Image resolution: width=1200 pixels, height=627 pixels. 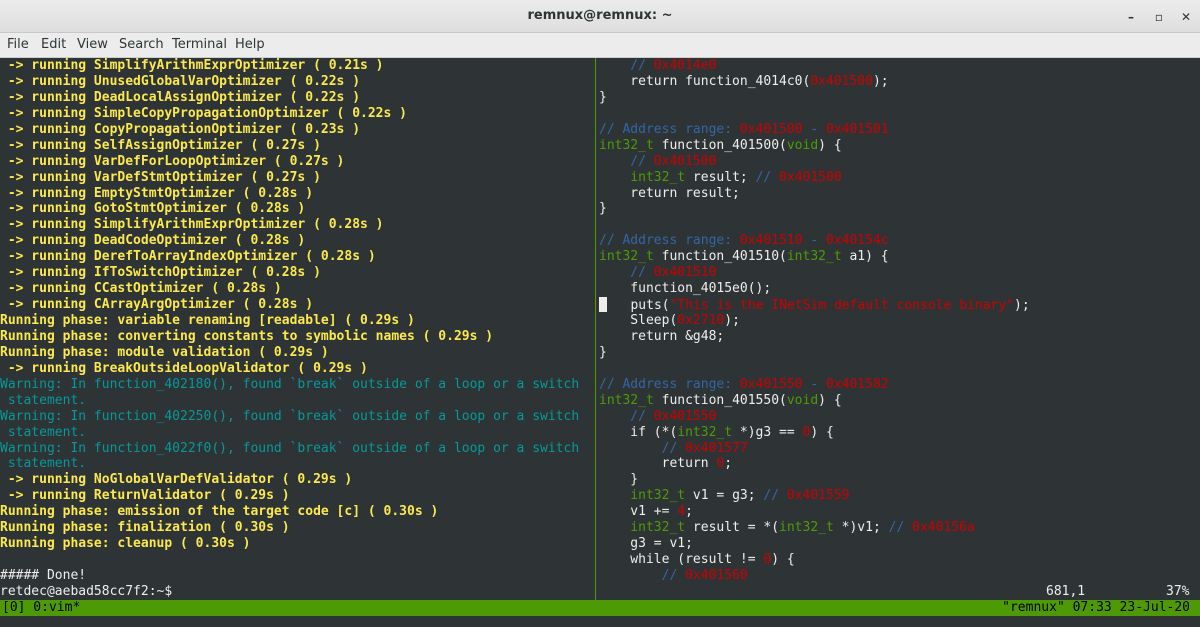 I want to click on vim-line: // Address range: 0x401510 - 0x40154c, so click(x=899, y=241).